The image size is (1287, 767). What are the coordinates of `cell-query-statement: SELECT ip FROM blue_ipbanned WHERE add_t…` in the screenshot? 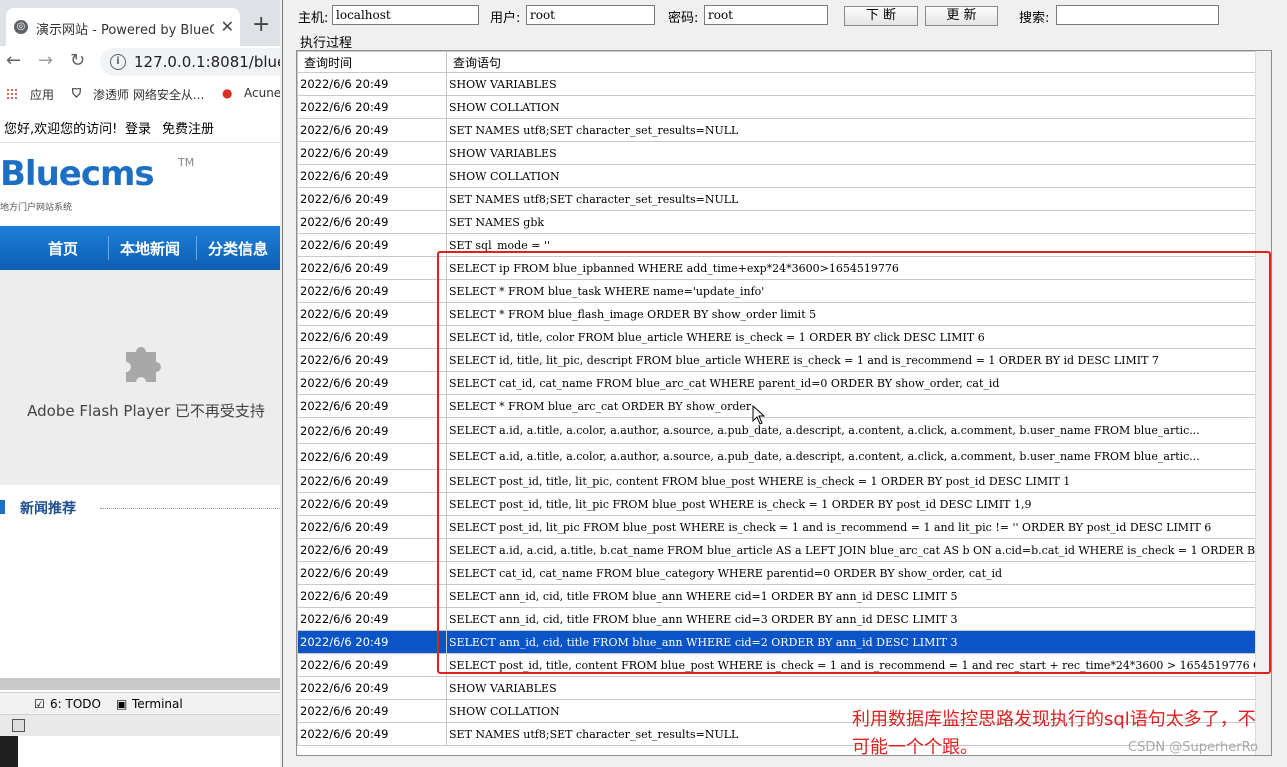 It's located at (858, 268).